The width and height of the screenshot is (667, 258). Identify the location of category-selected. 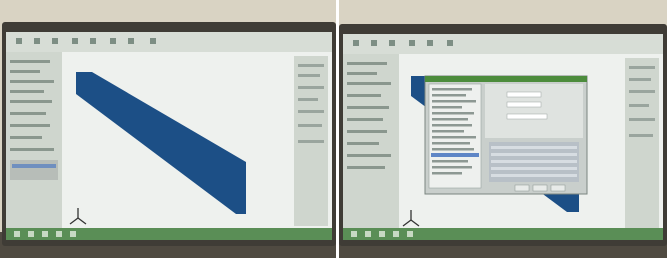
(455, 155).